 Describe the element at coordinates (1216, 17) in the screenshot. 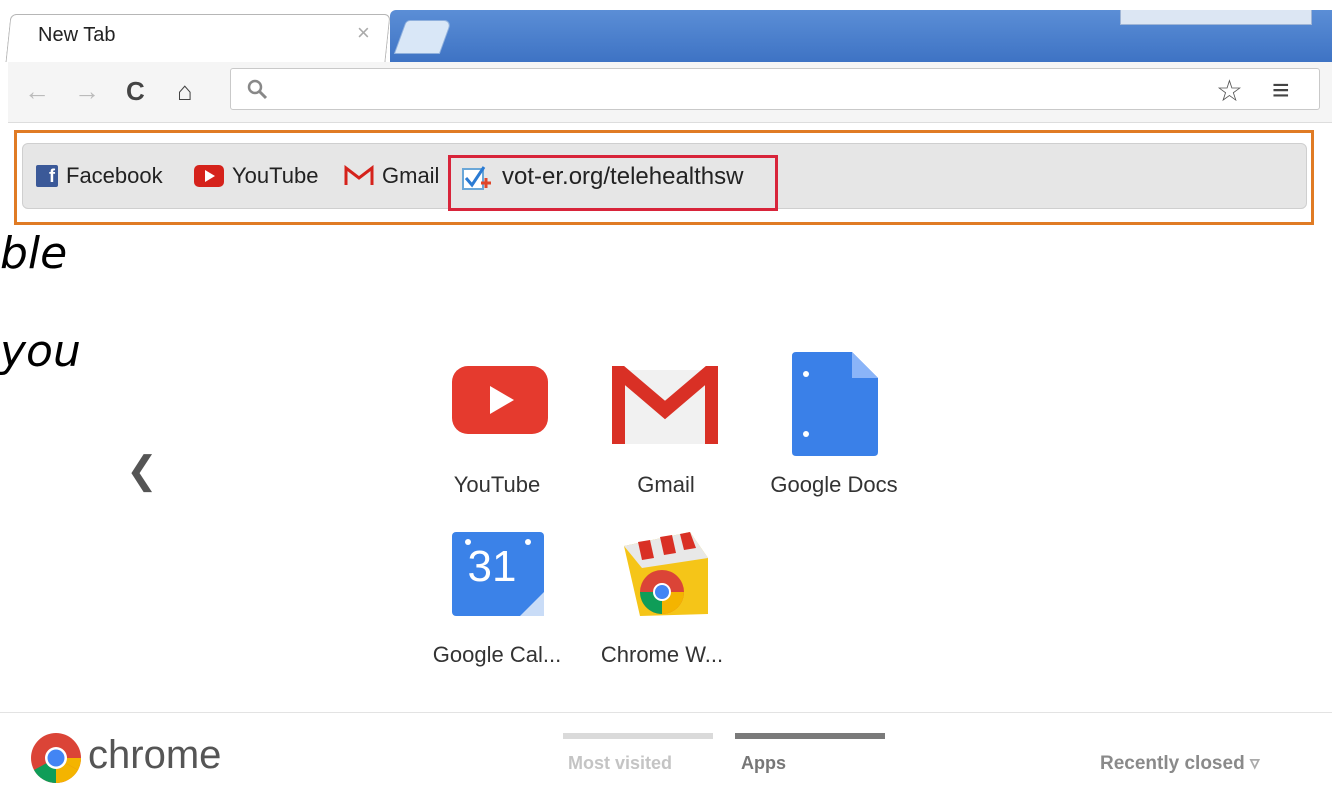

I see `window-controls` at that location.